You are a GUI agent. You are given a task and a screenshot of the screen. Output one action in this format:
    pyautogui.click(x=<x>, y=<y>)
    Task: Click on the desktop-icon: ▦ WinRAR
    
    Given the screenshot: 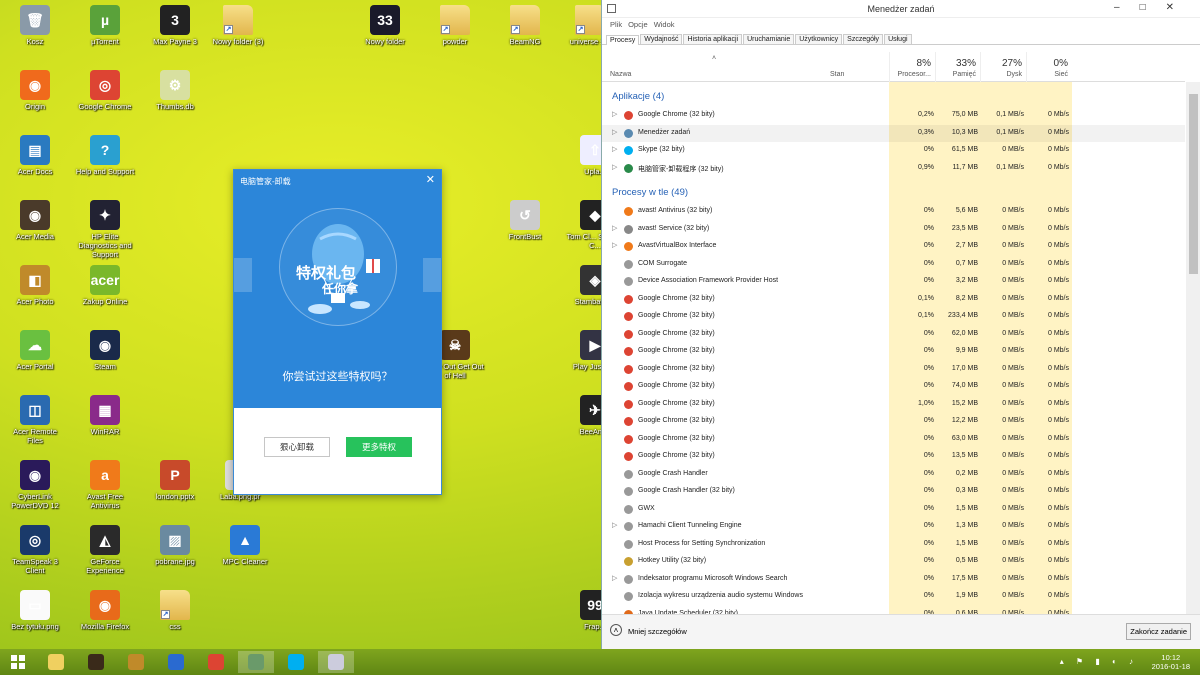 What is the action you would take?
    pyautogui.click(x=105, y=415)
    